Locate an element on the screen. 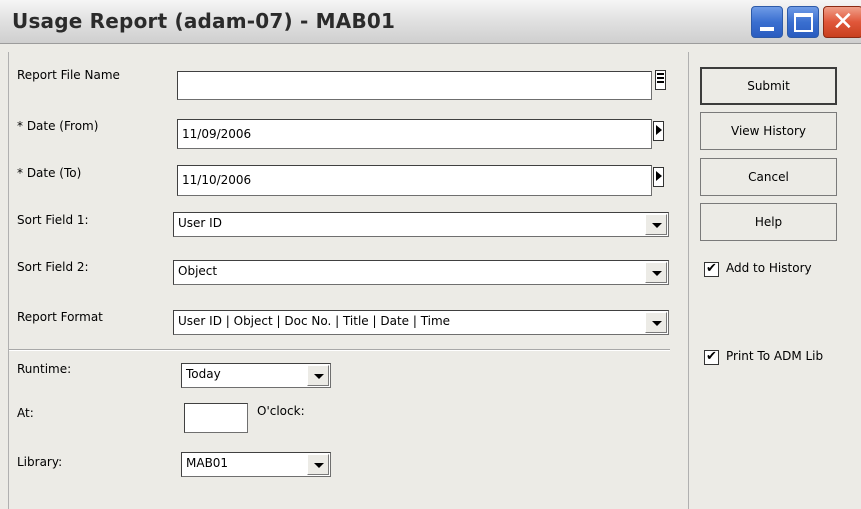  minimize-icon is located at coordinates (767, 29).